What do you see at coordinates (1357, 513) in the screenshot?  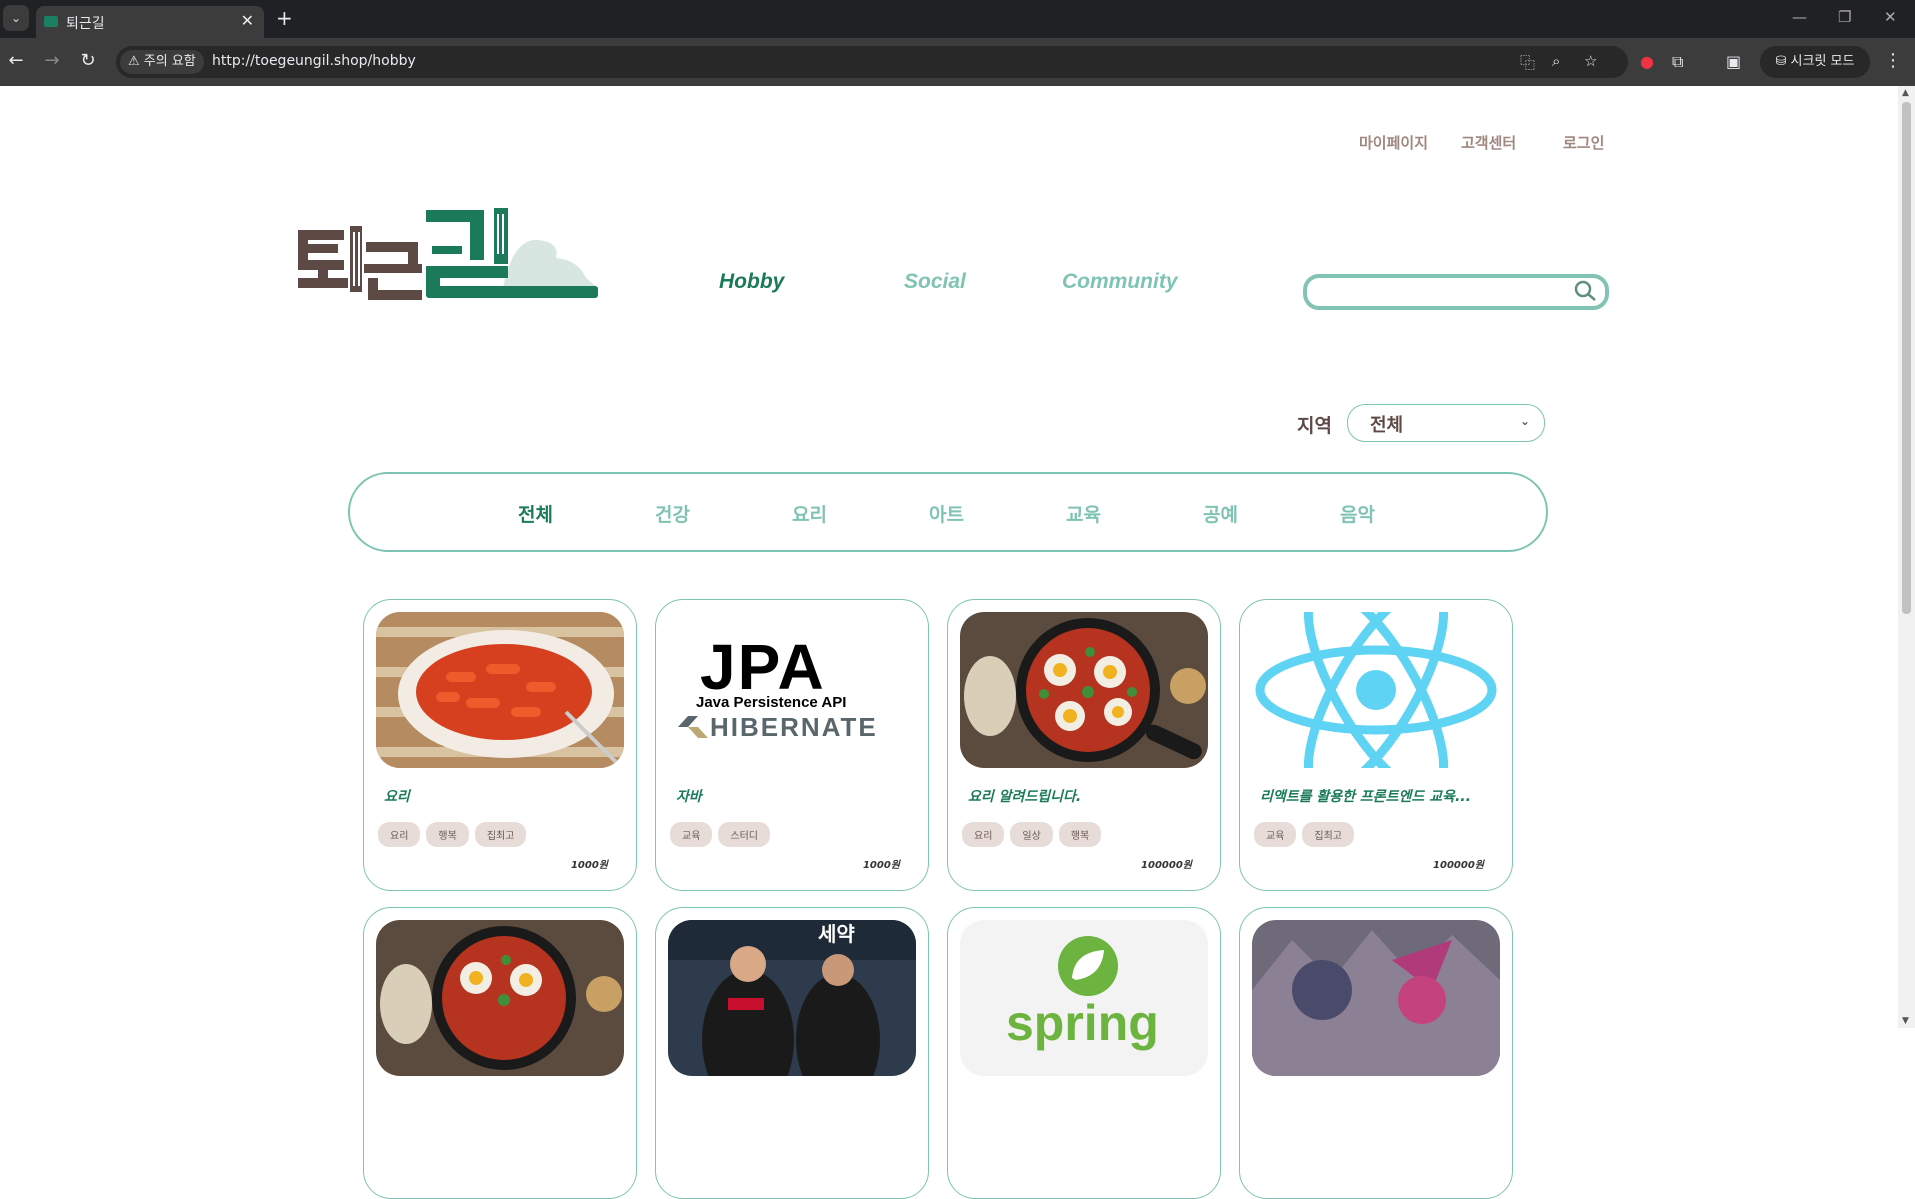 I see `category-music: 음악` at bounding box center [1357, 513].